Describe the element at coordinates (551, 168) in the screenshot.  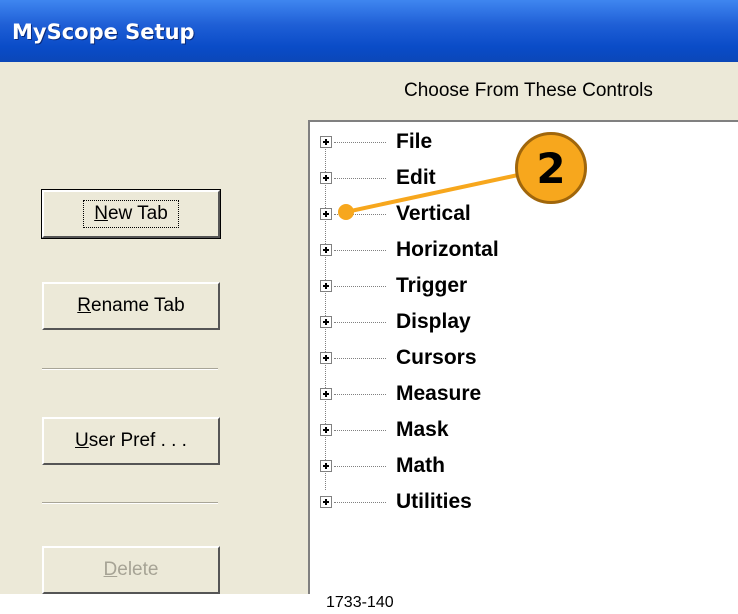
I see `step-callout-badge: 2` at that location.